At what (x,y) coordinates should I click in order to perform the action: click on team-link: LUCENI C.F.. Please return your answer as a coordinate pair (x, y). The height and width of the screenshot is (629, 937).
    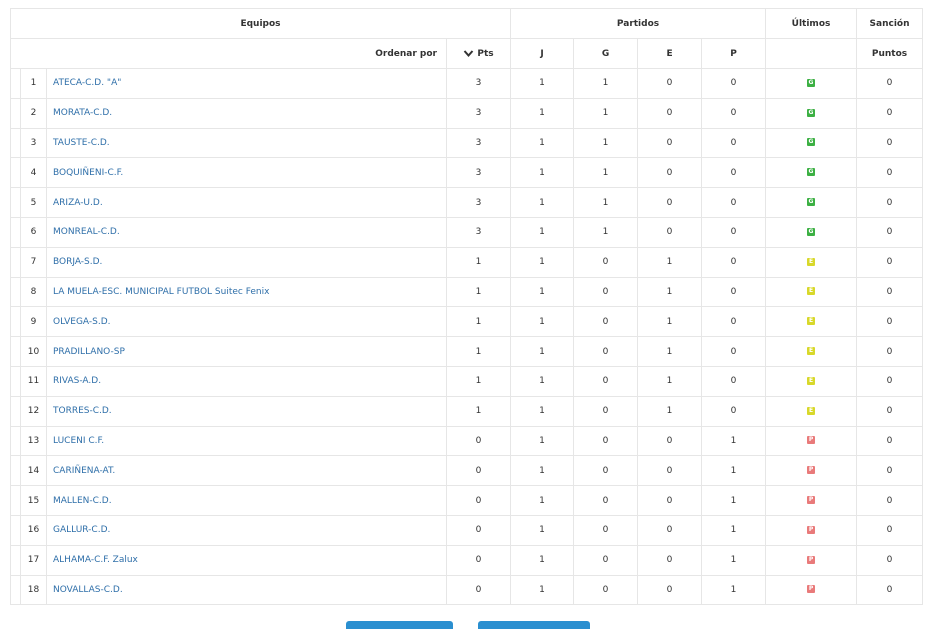
    Looking at the image, I should click on (78, 441).